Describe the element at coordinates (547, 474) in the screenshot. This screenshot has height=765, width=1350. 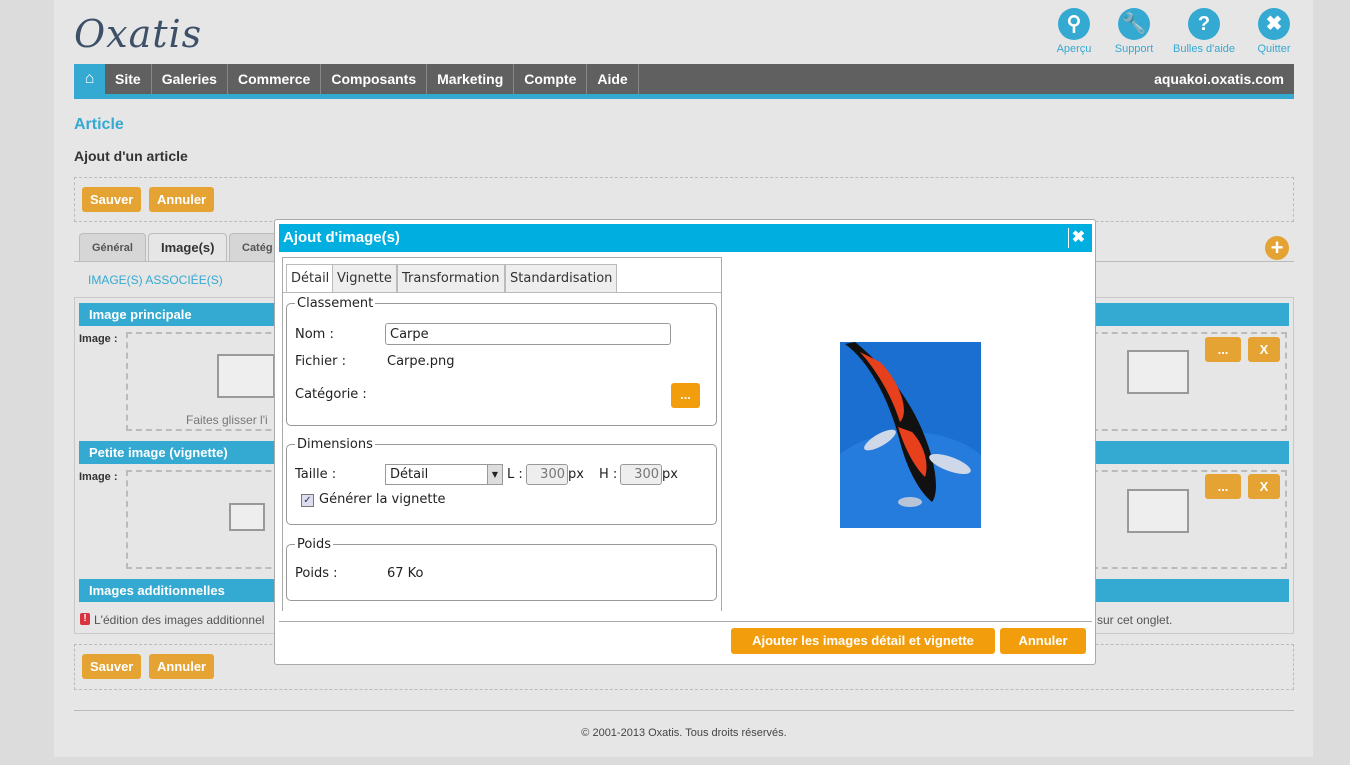
I see `width-input: 300` at that location.